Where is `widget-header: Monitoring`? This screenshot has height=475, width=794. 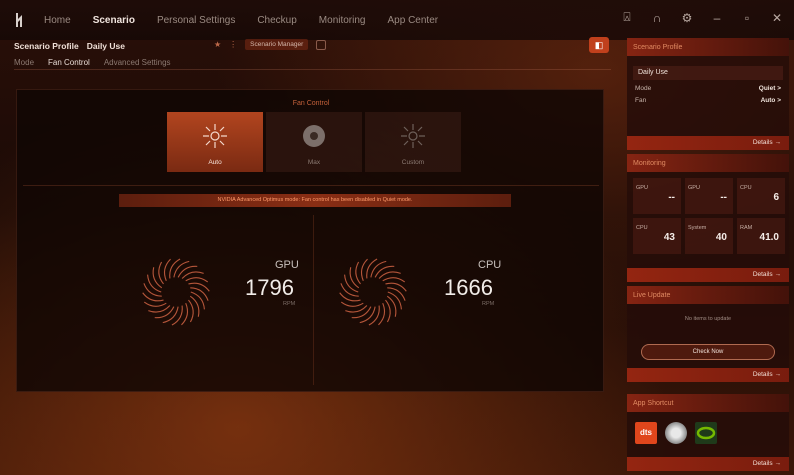 widget-header: Monitoring is located at coordinates (708, 163).